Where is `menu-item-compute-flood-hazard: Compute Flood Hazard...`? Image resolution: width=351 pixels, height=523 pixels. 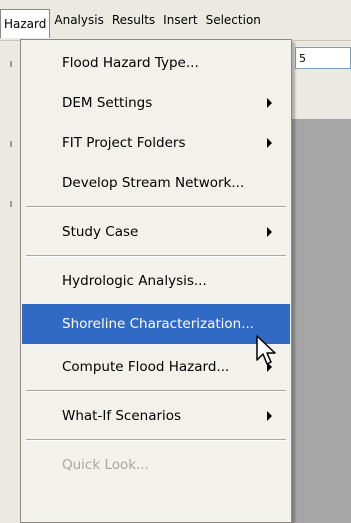
menu-item-compute-flood-hazard: Compute Flood Hazard... is located at coordinates (156, 367).